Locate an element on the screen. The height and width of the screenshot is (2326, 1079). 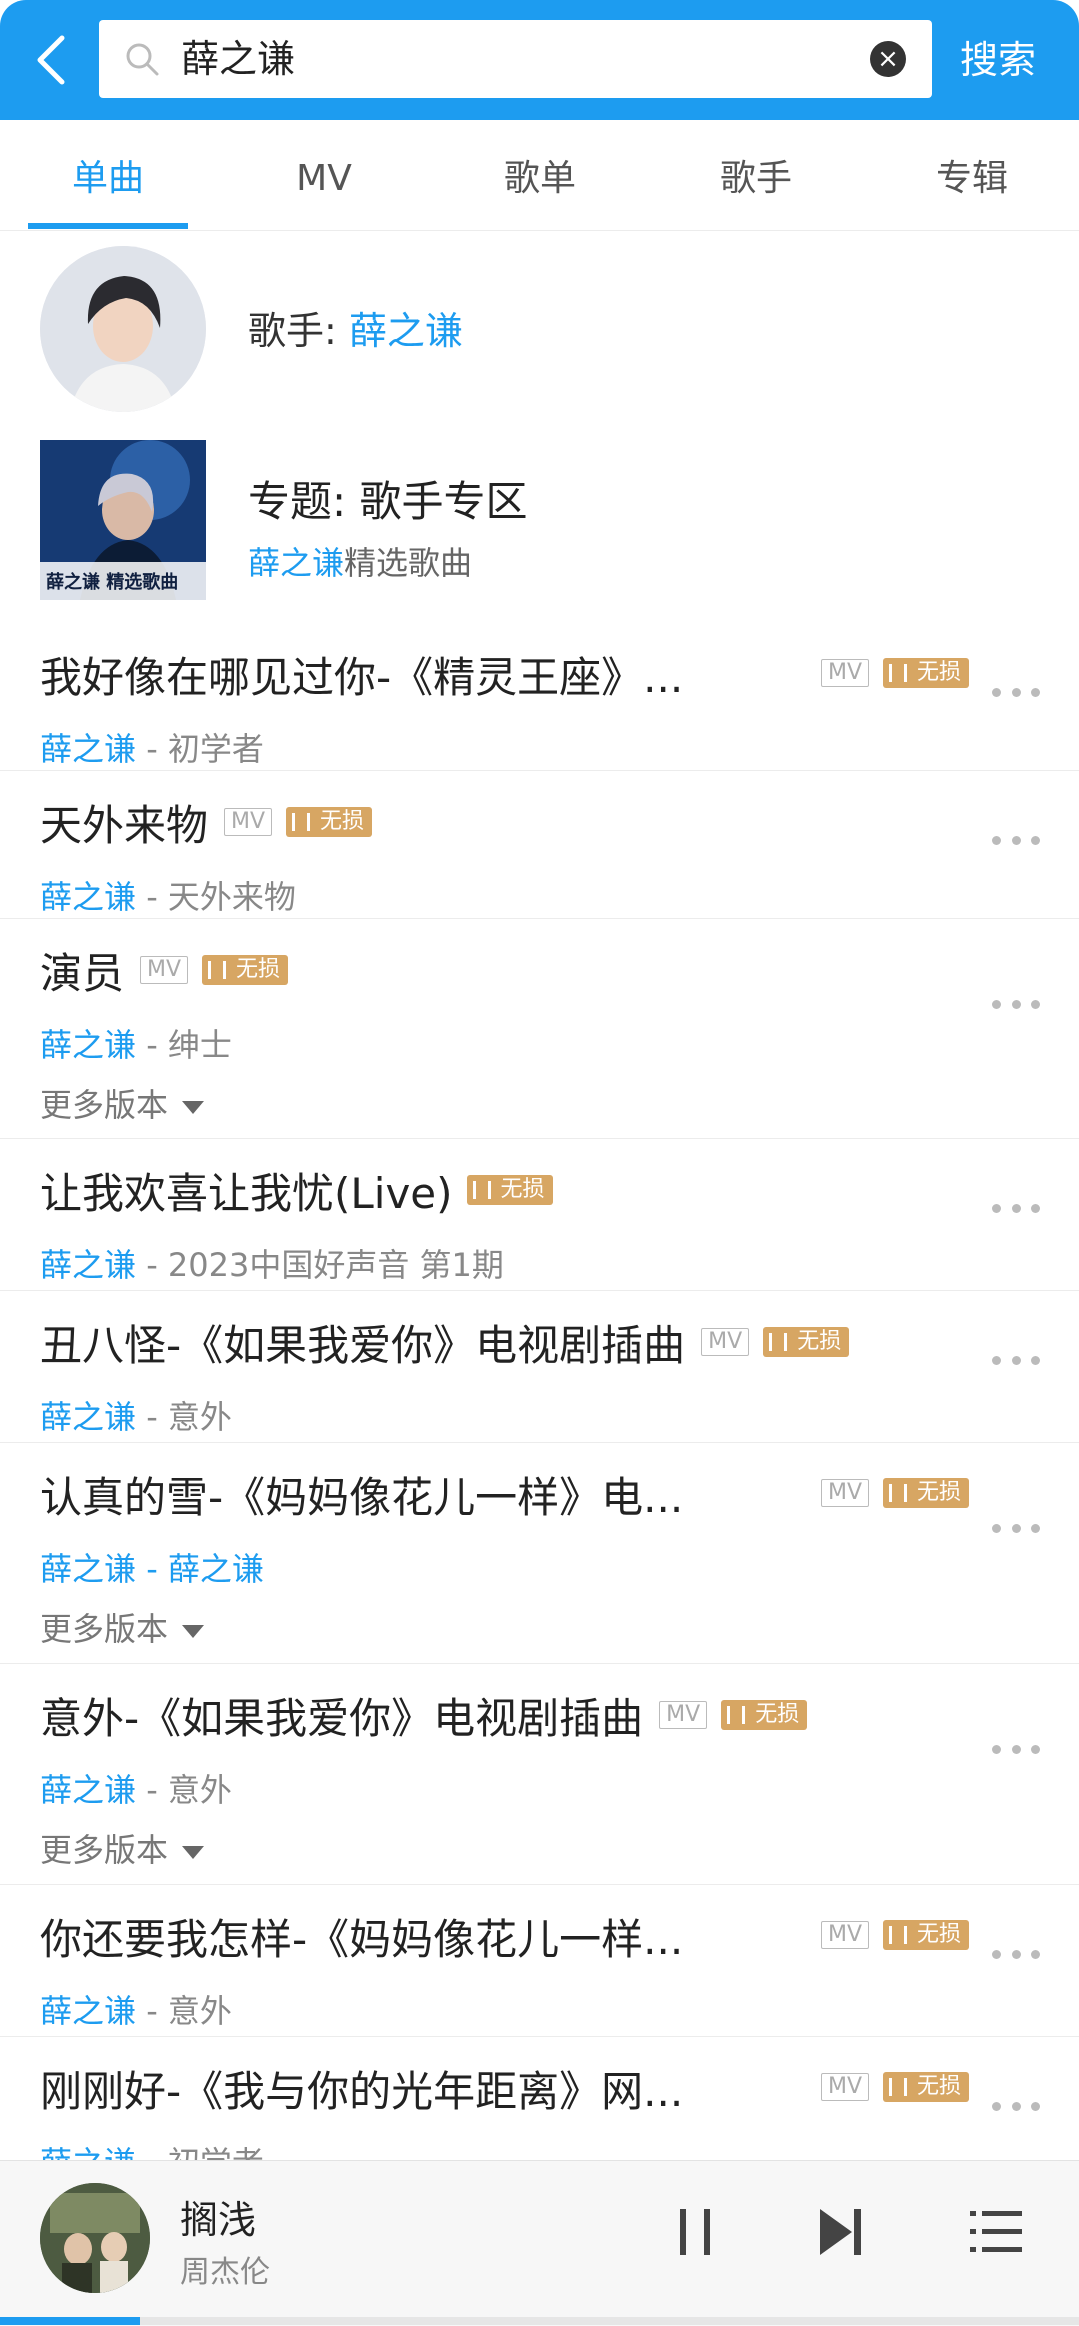
song-album: - 初学者 is located at coordinates (200, 749).